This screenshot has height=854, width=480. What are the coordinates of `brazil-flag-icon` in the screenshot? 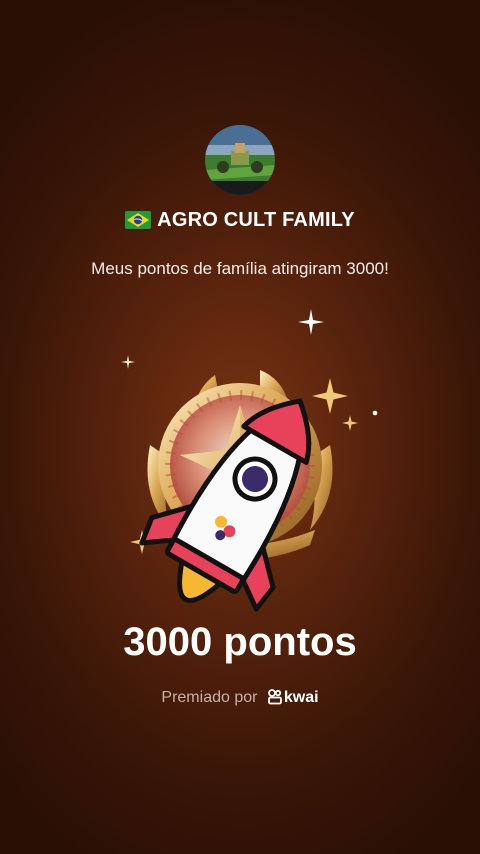 It's located at (138, 223).